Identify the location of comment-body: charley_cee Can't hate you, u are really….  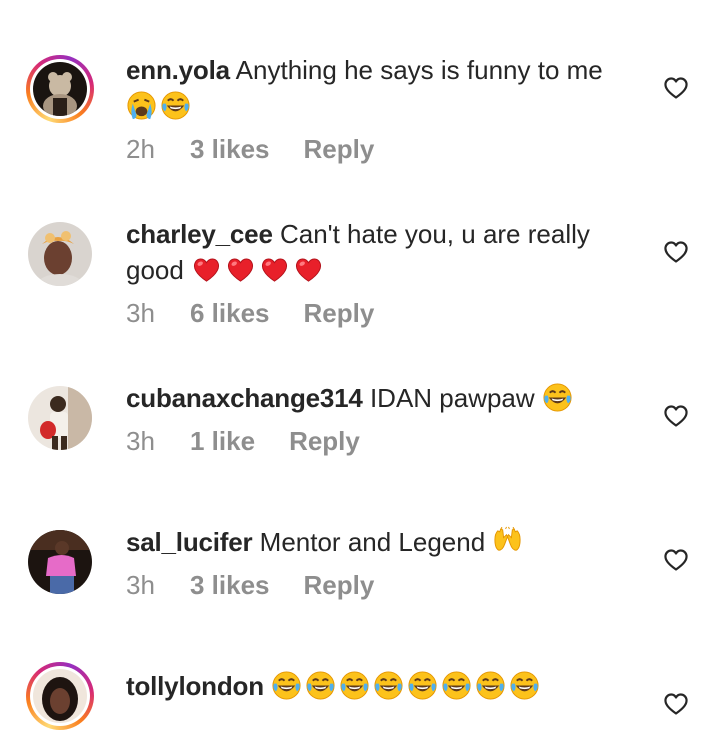
(381, 252).